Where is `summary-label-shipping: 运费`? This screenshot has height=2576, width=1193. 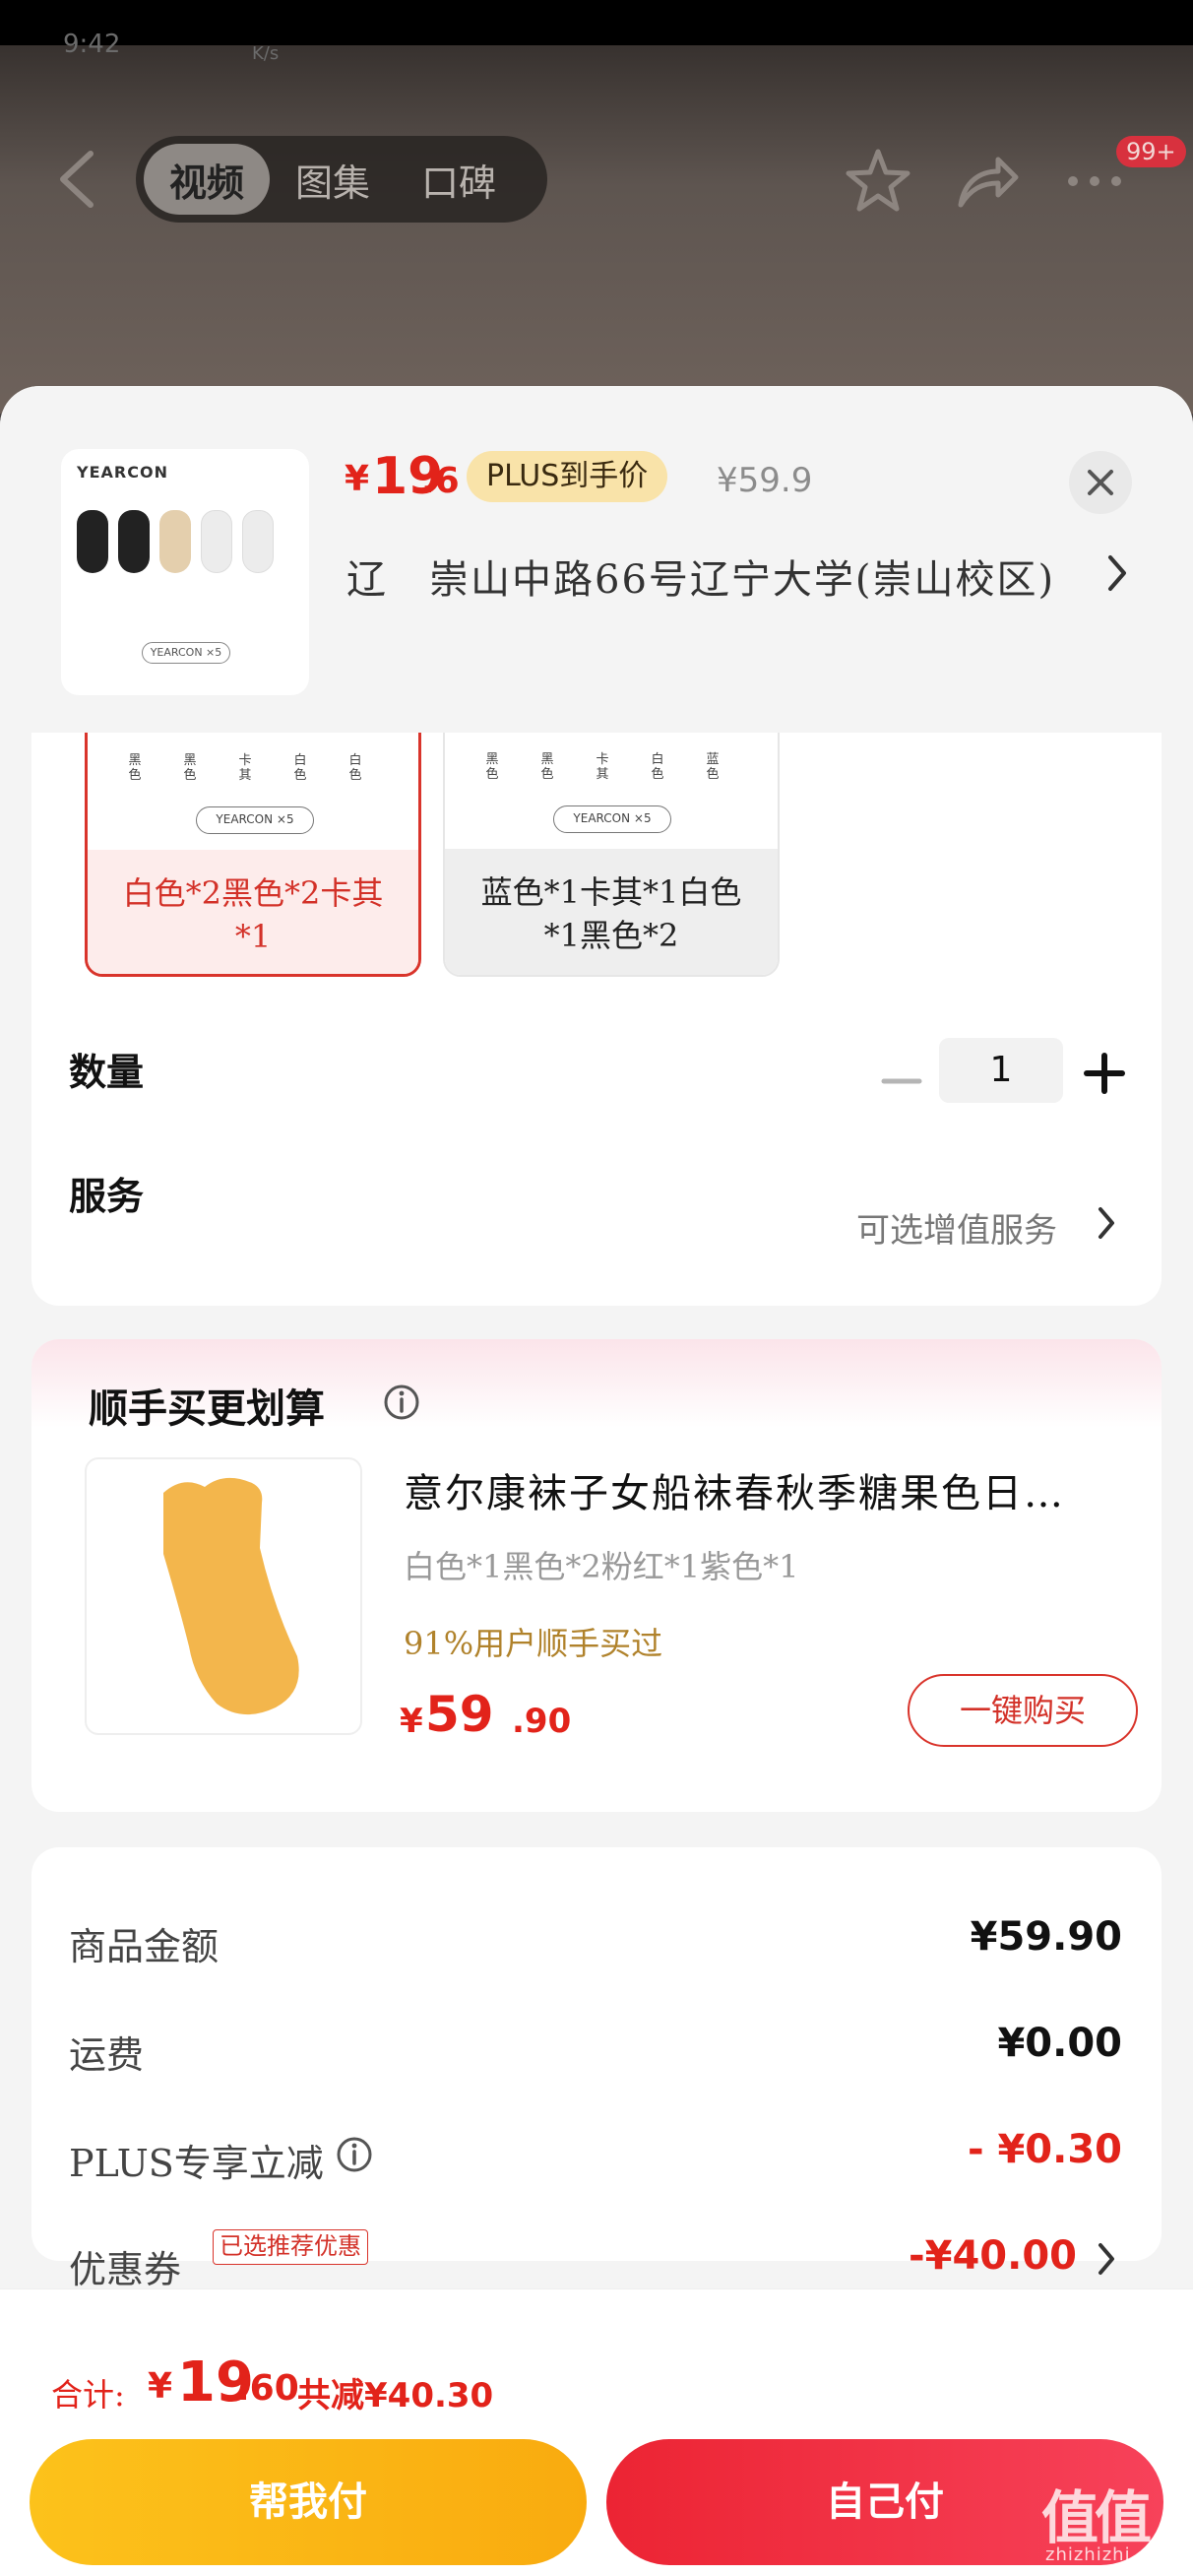 summary-label-shipping: 运费 is located at coordinates (107, 2055).